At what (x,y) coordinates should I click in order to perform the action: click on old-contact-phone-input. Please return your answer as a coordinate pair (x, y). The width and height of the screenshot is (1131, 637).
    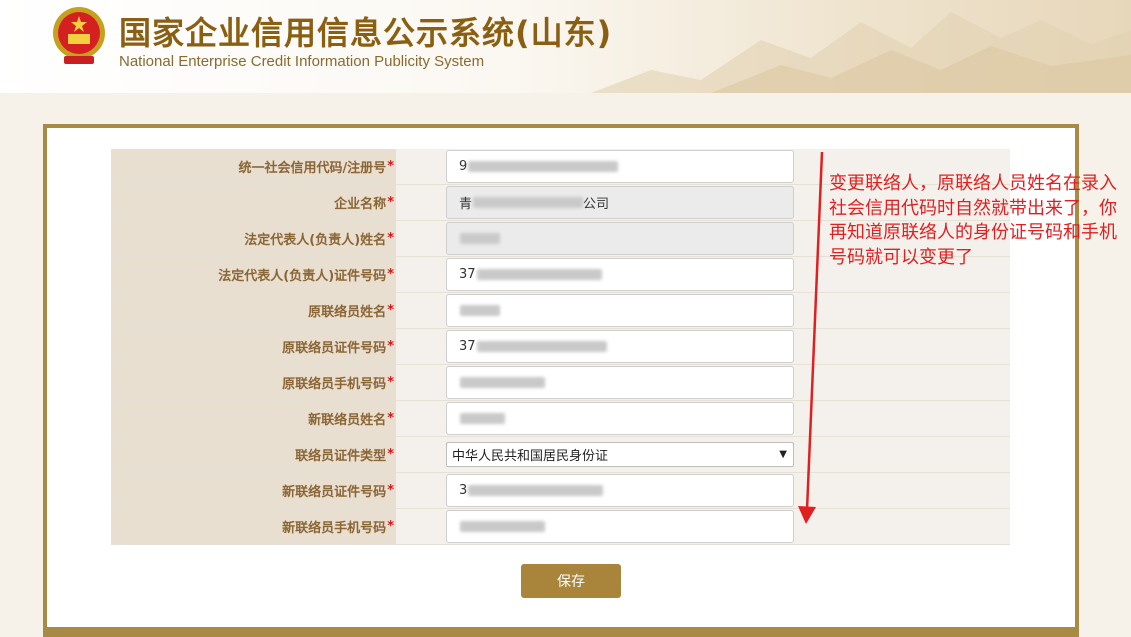
    Looking at the image, I should click on (620, 382).